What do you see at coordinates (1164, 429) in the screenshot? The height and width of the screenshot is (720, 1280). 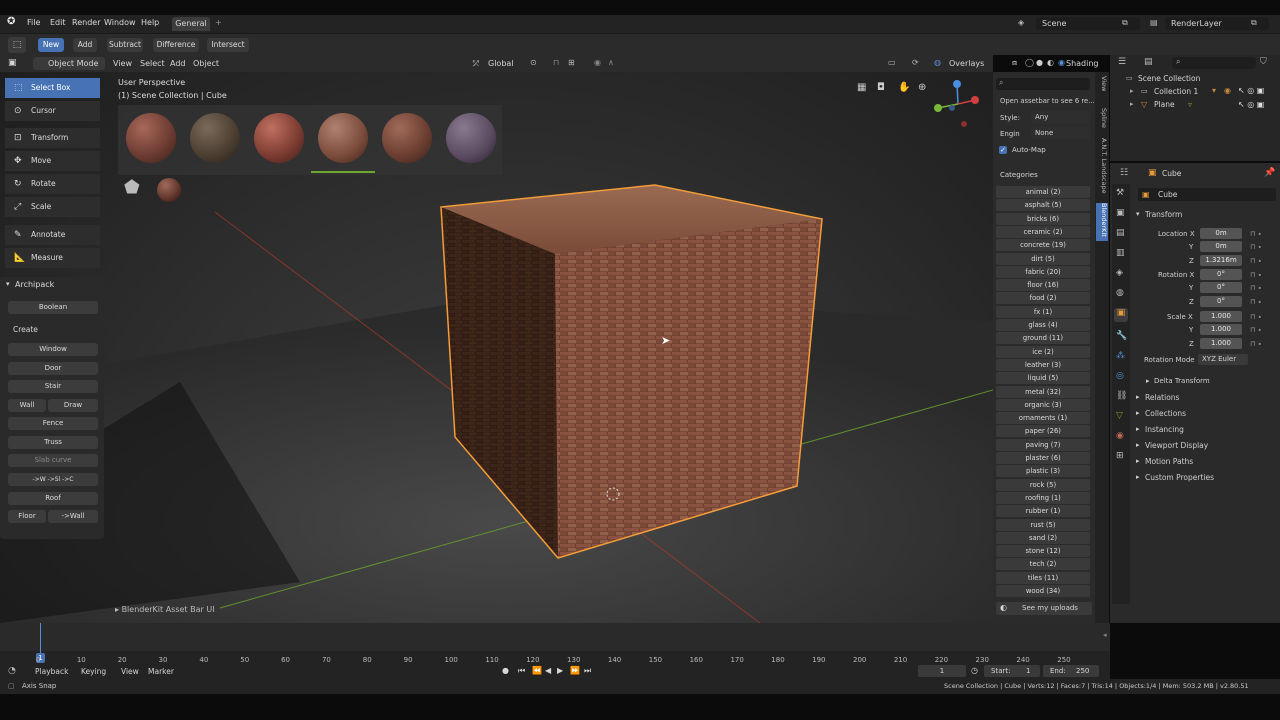 I see `instancing-panel: Instancing` at bounding box center [1164, 429].